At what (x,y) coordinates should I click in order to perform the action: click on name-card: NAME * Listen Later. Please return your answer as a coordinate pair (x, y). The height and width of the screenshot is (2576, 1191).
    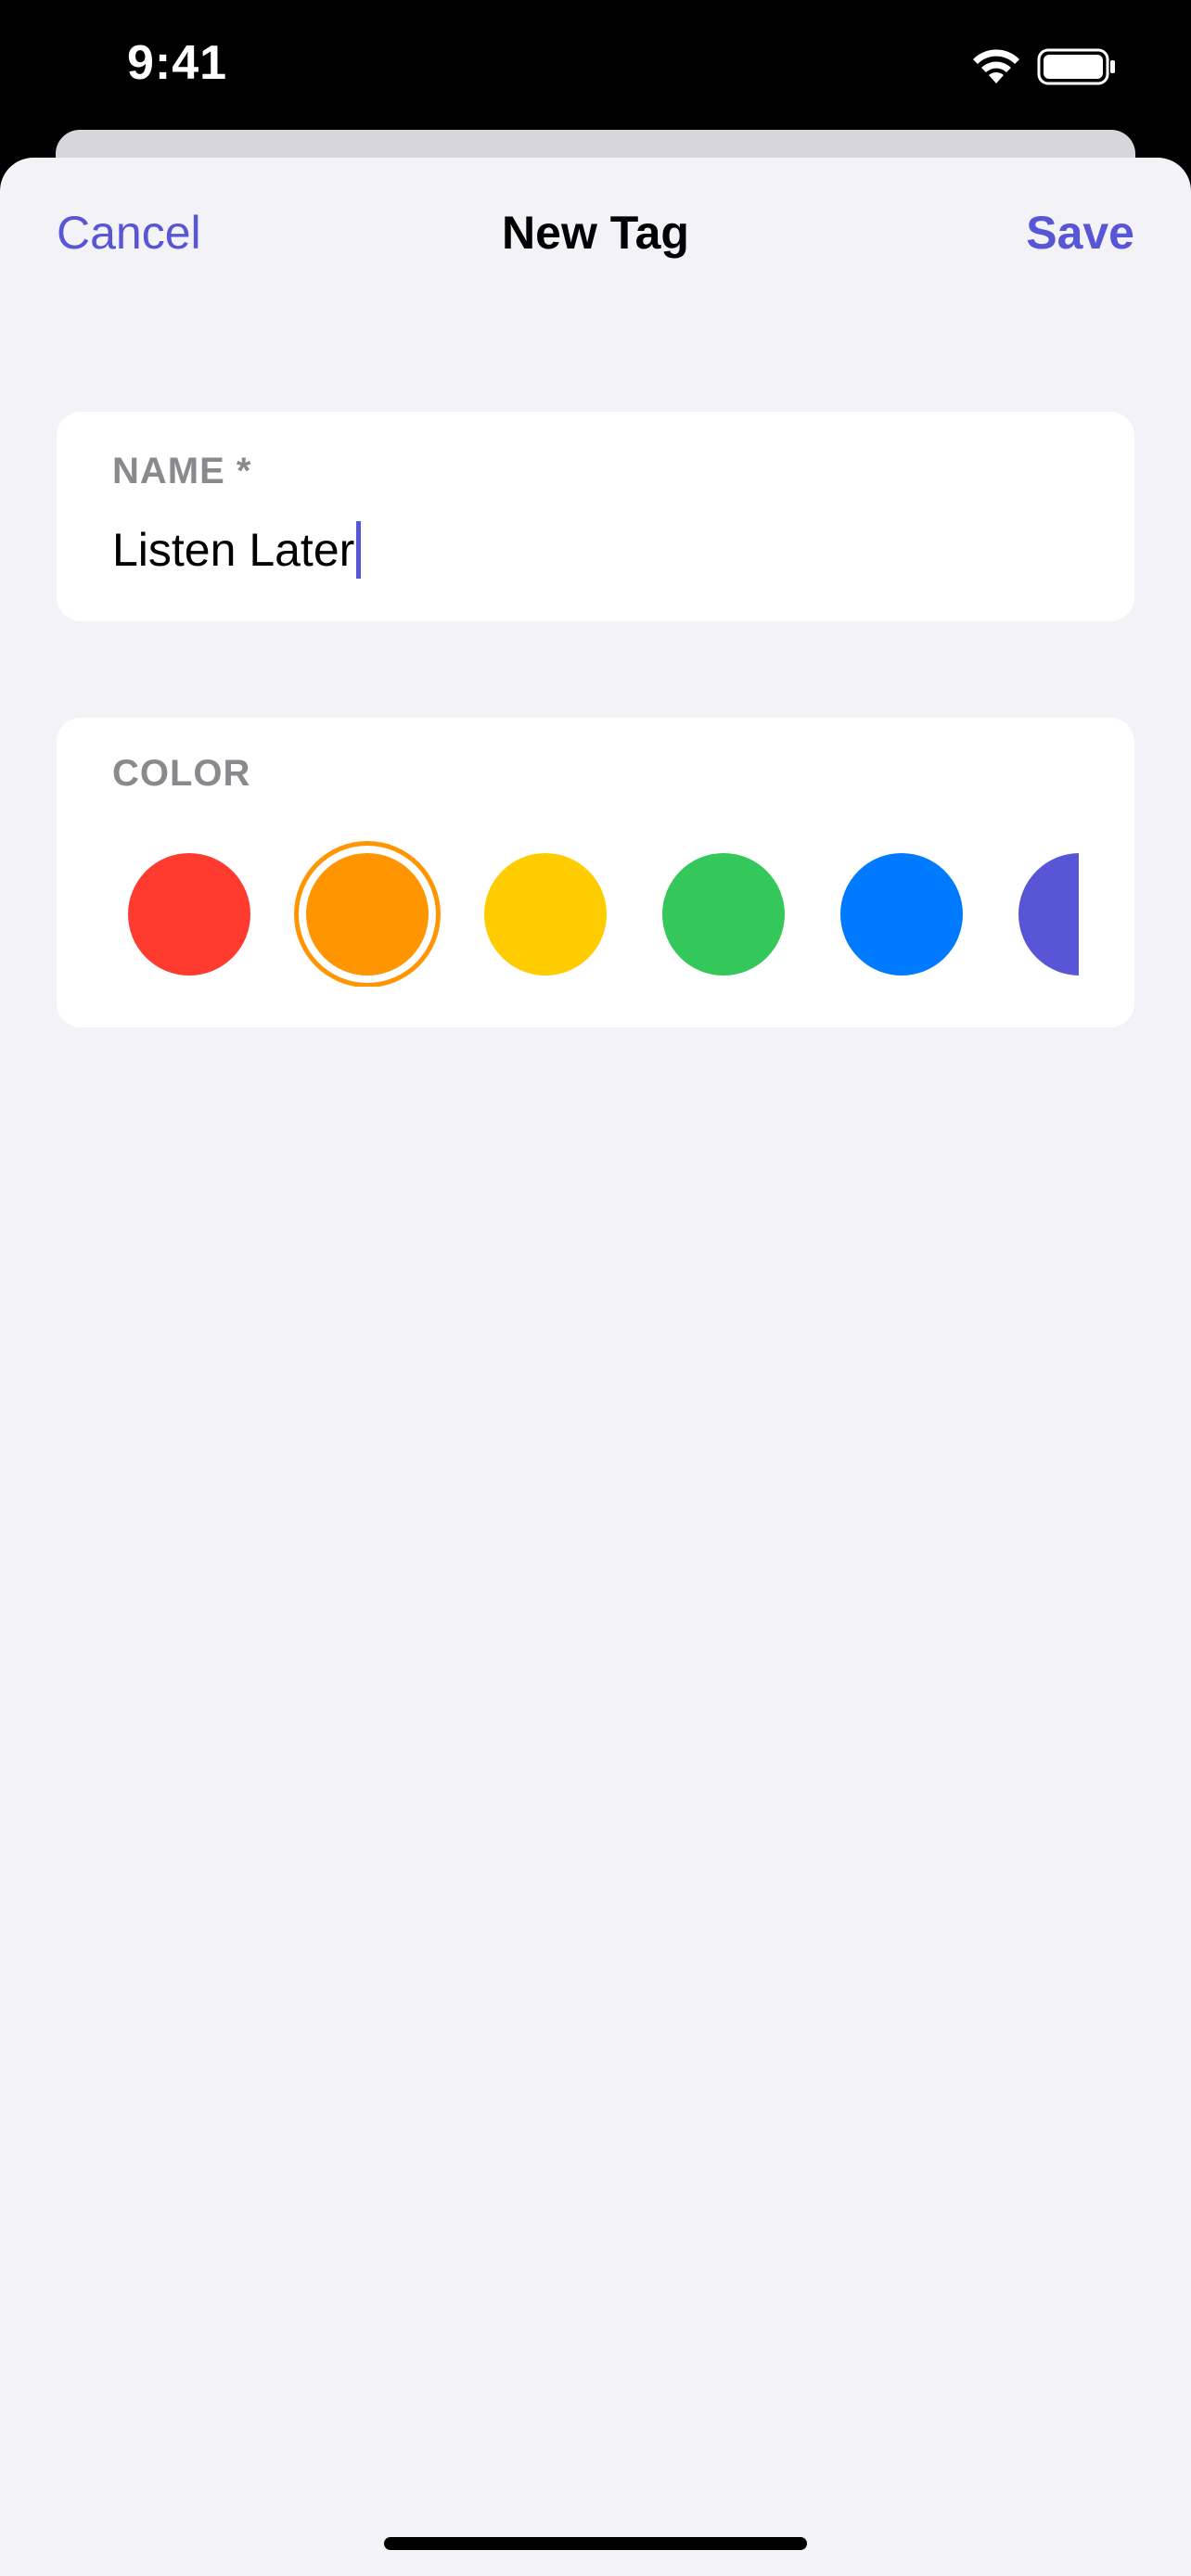
    Looking at the image, I should click on (595, 516).